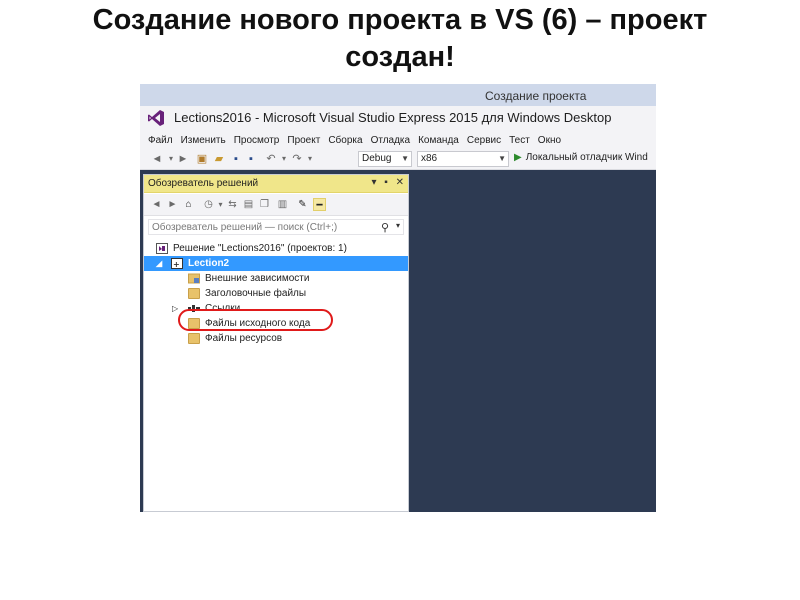 The height and width of the screenshot is (600, 800). Describe the element at coordinates (586, 157) in the screenshot. I see `debugger-label: Локальный отладчик Wind` at that location.